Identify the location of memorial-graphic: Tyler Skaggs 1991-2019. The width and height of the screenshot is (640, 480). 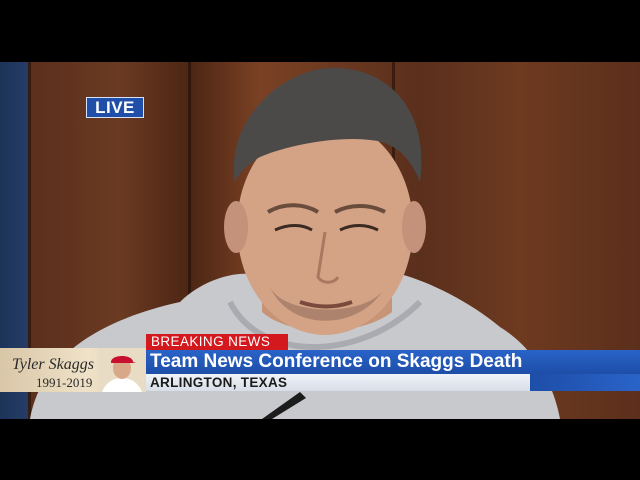
(73, 370).